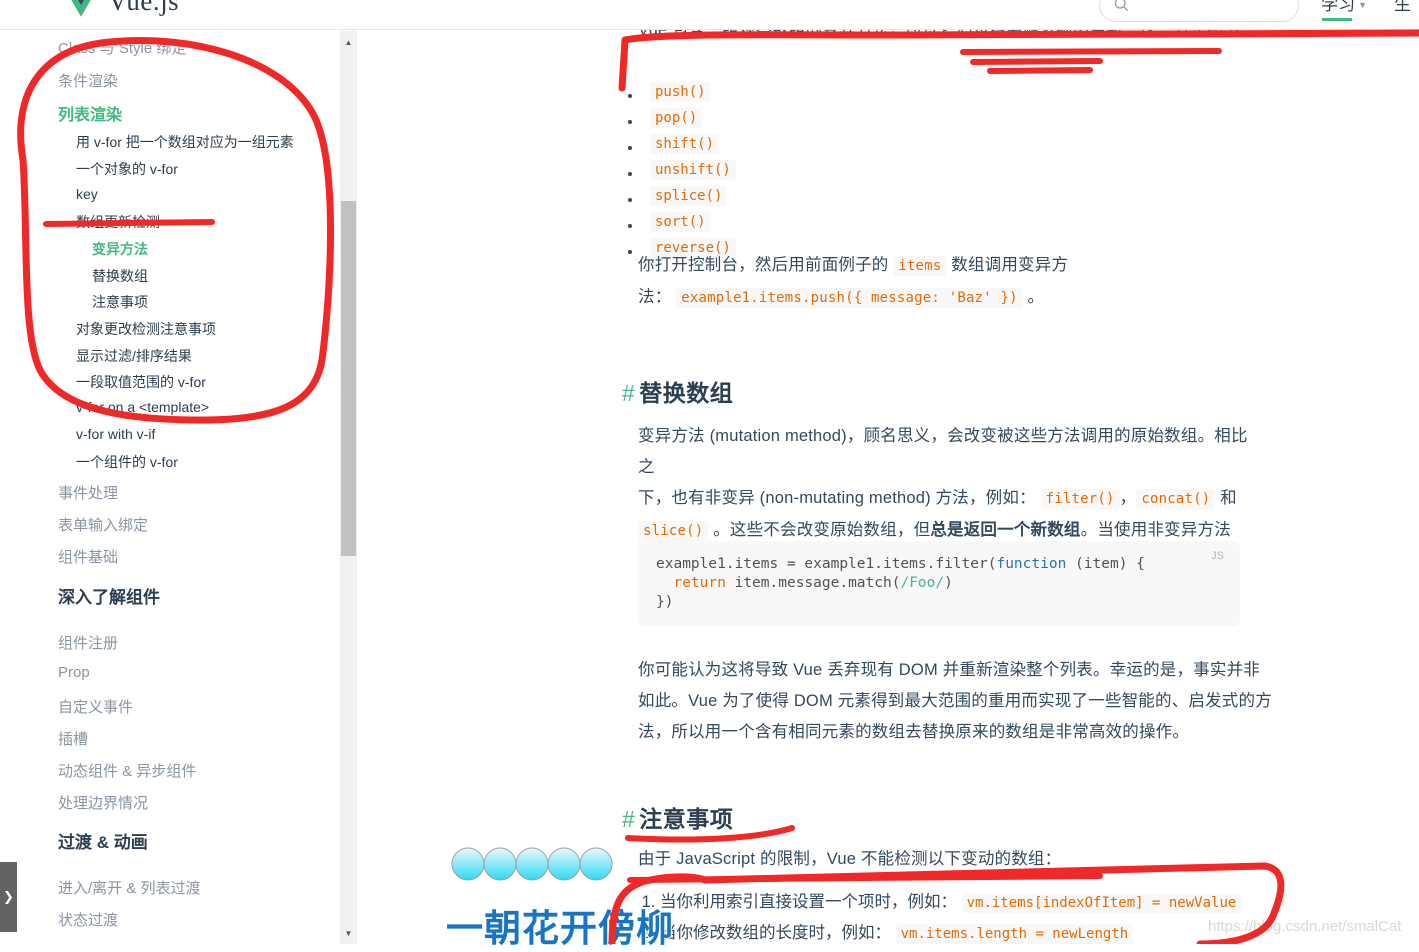 The height and width of the screenshot is (952, 1419). I want to click on section-heading-replace-array: # 替换数组, so click(677, 391).